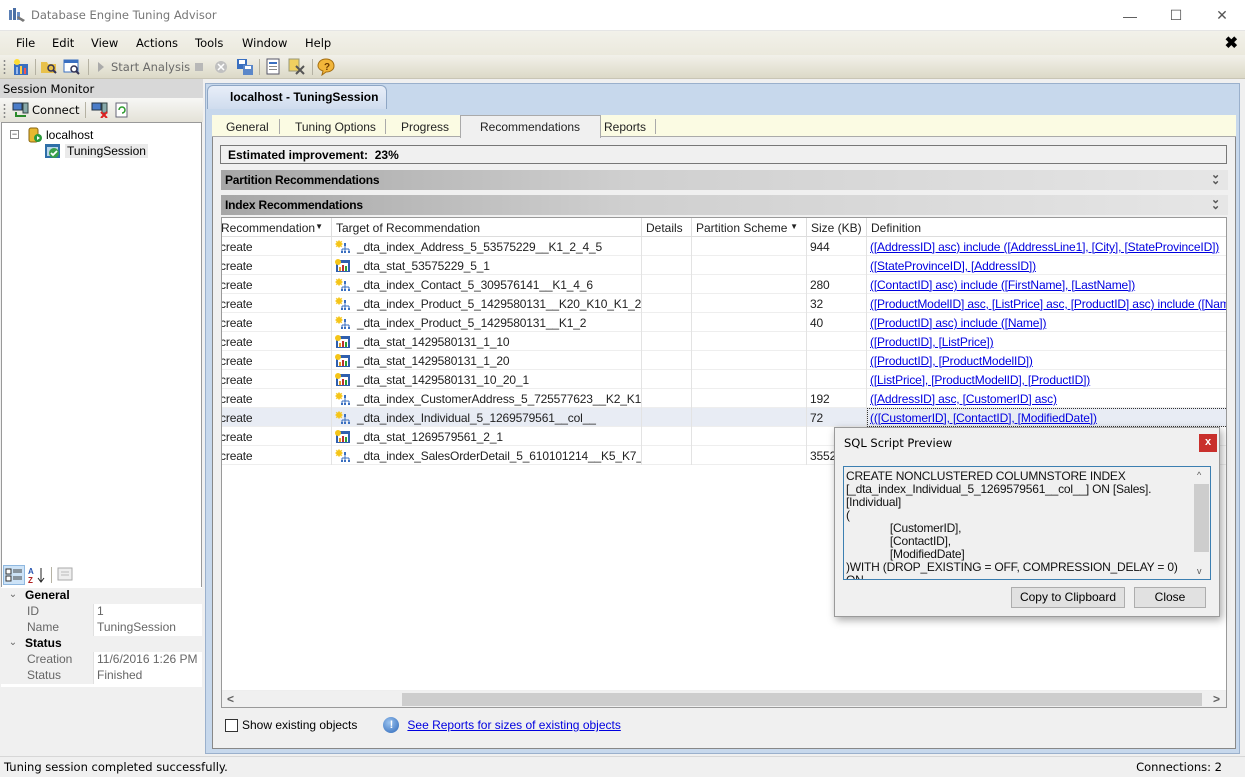  I want to click on vertical-scrollbar: ^ v, so click(1201, 523).